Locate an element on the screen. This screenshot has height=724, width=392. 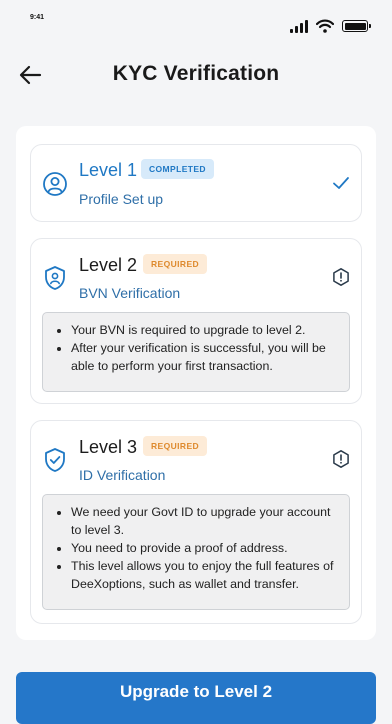
upgrade-level-button: Upgrade to Level 2 is located at coordinates (196, 698).